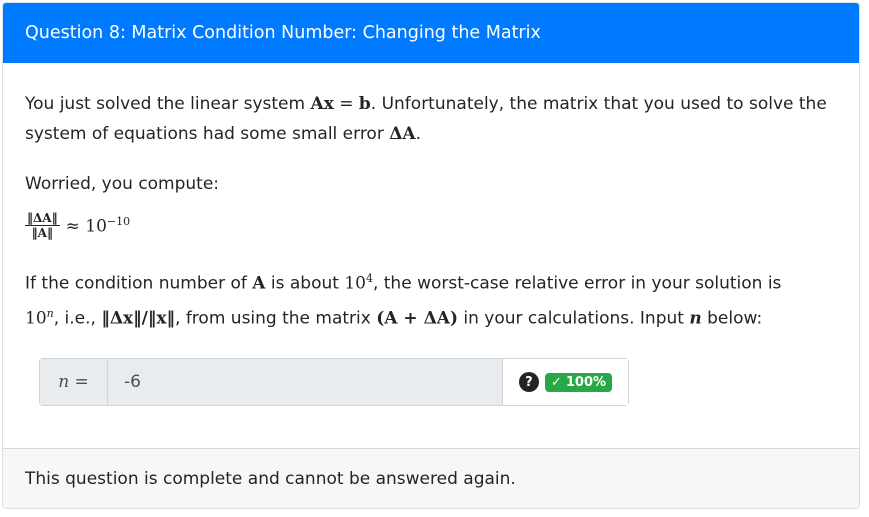 The height and width of the screenshot is (517, 869). I want to click on answer-field: -6, so click(305, 382).